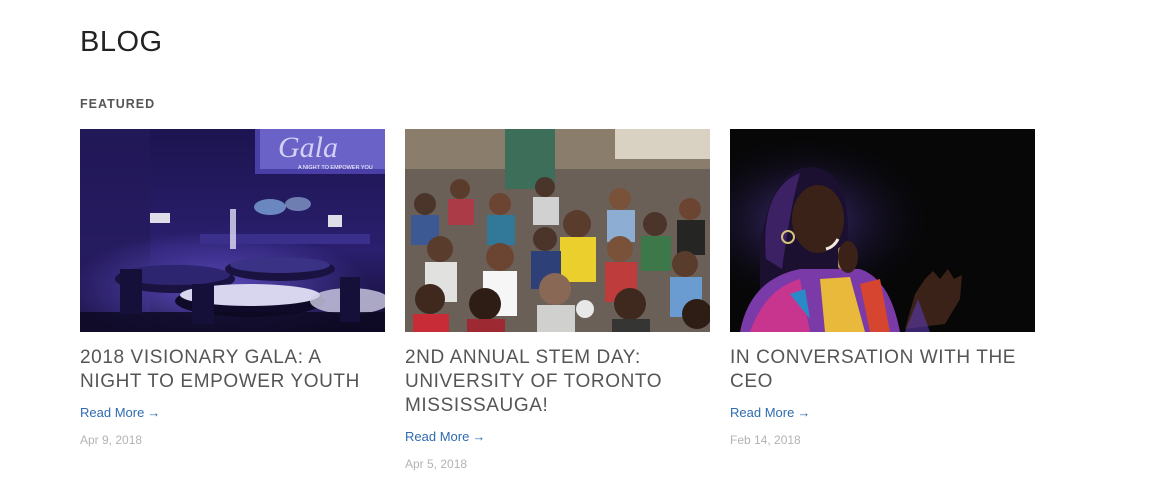  I want to click on post-date: Feb 14, 2018, so click(765, 440).